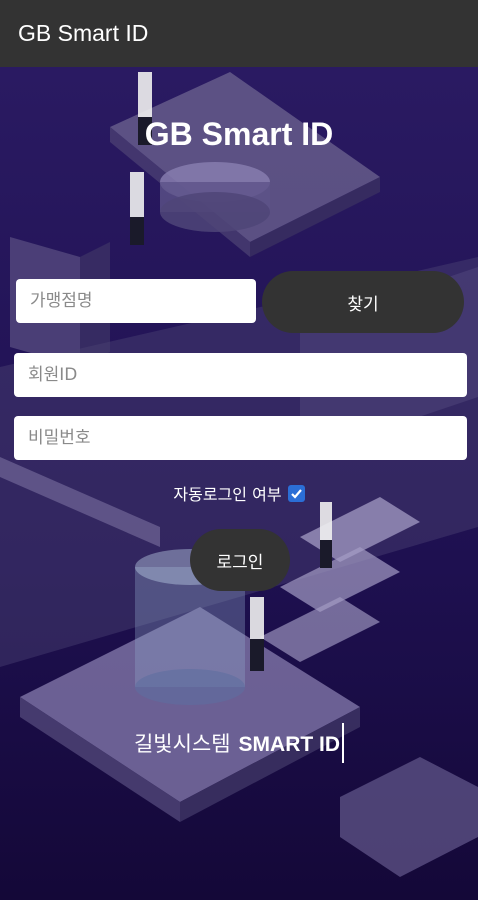 The width and height of the screenshot is (478, 900). I want to click on member-id-input, so click(240, 375).